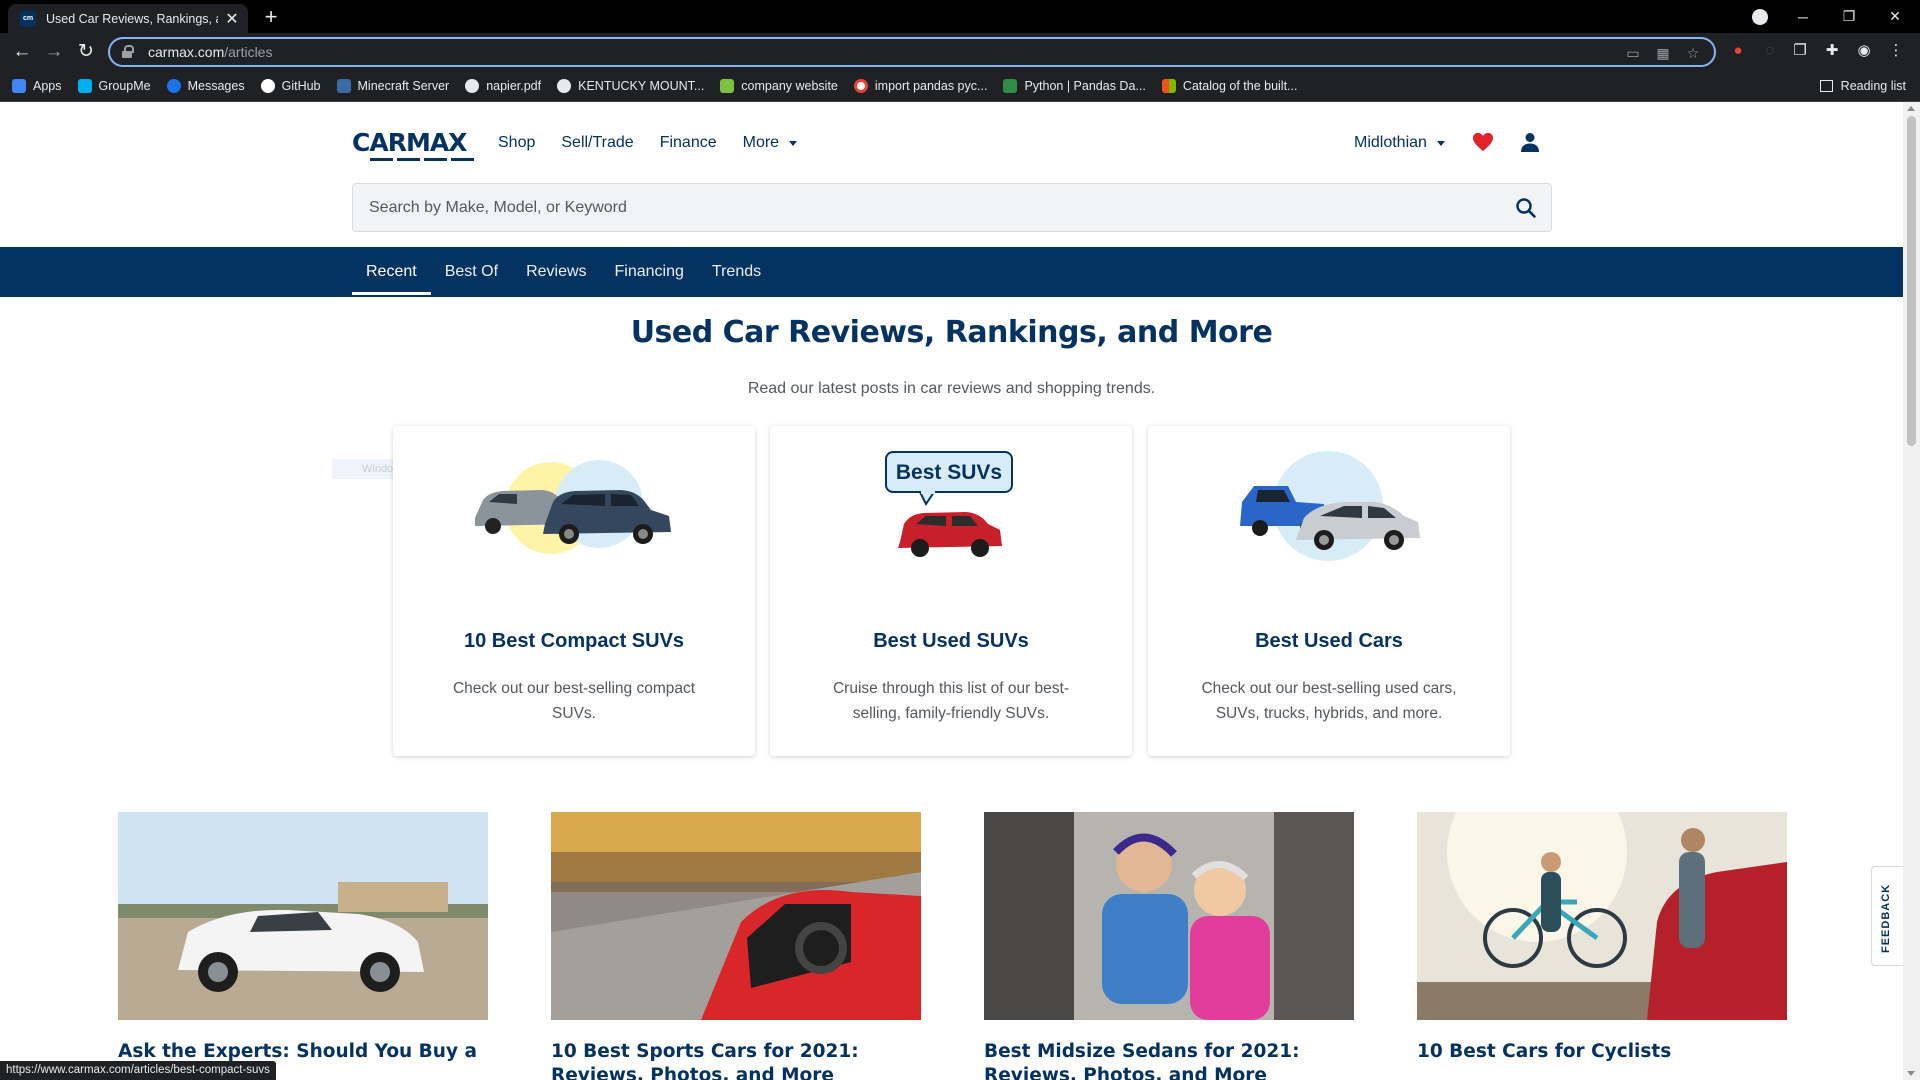 This screenshot has width=1920, height=1080. Describe the element at coordinates (1864, 51) in the screenshot. I see `profile-avatar-icon: ◉` at that location.